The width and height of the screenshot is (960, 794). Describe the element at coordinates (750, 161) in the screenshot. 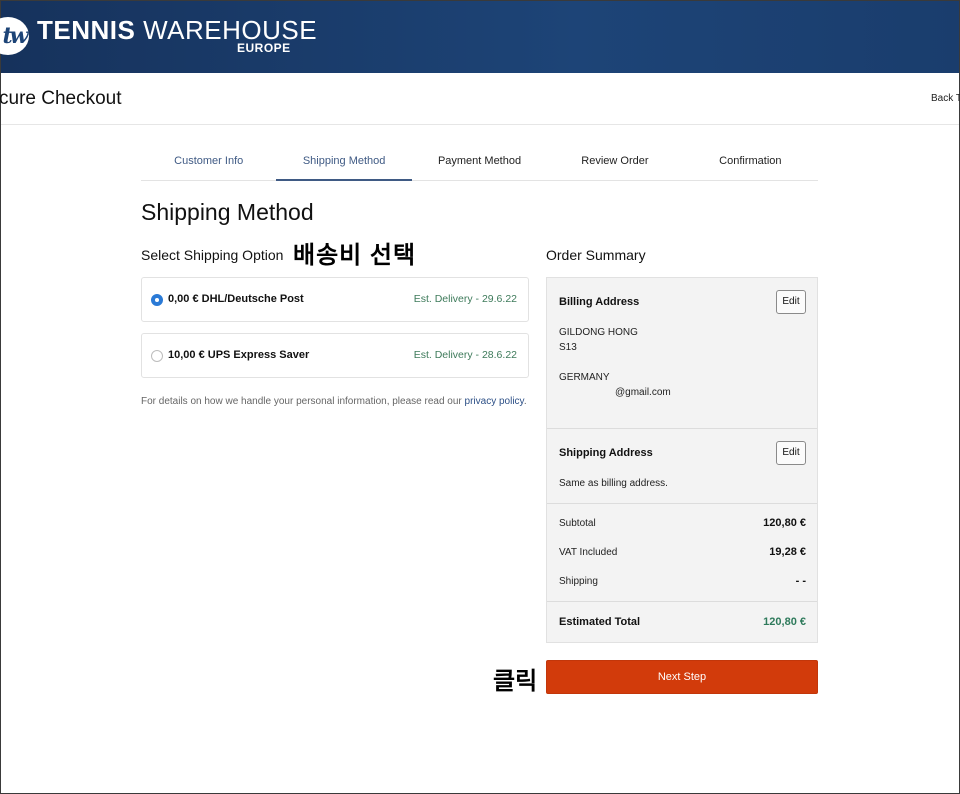

I see `step-confirmation: Confirmation` at that location.